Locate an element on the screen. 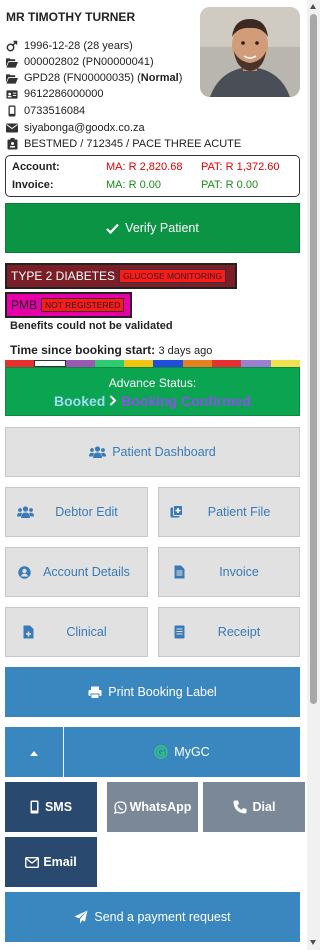 Image resolution: width=320 pixels, height=950 pixels. receipt-button: Receipt is located at coordinates (229, 632).